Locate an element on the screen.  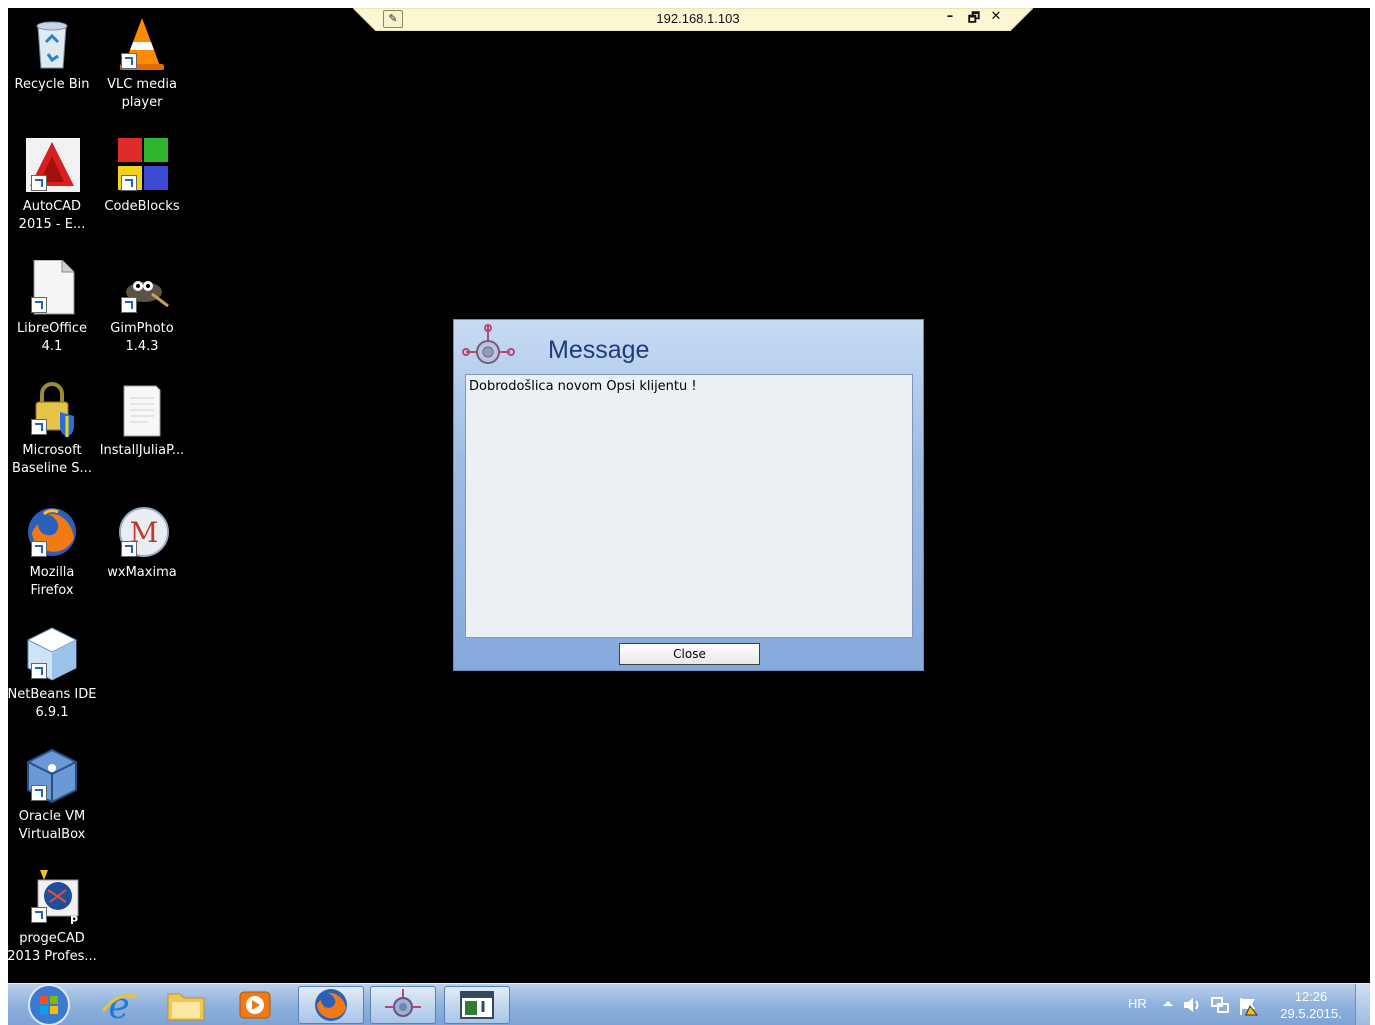
opsi-logo-icon is located at coordinates (488, 344).